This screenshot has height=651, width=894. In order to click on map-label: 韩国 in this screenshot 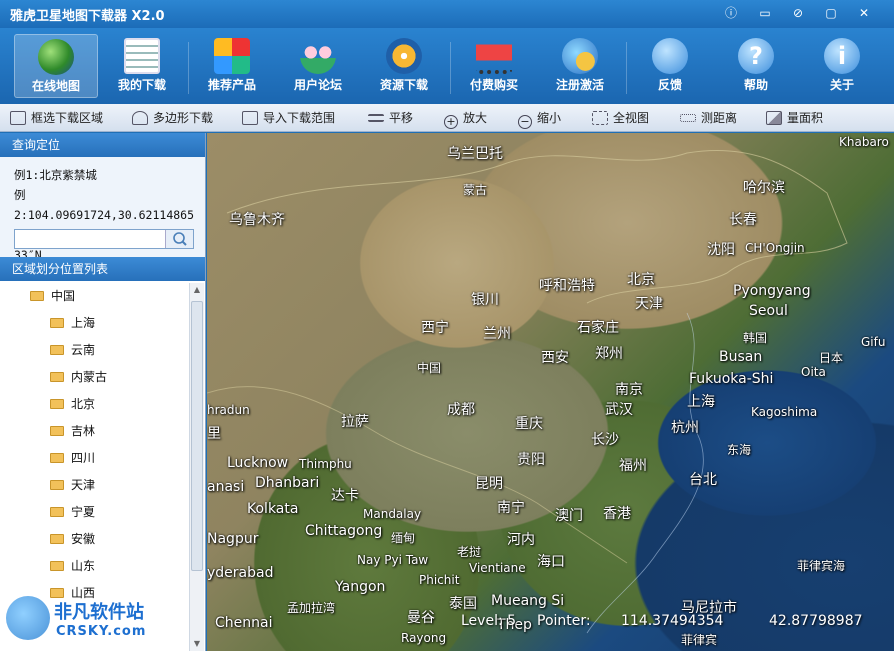, I will do `click(755, 338)`.